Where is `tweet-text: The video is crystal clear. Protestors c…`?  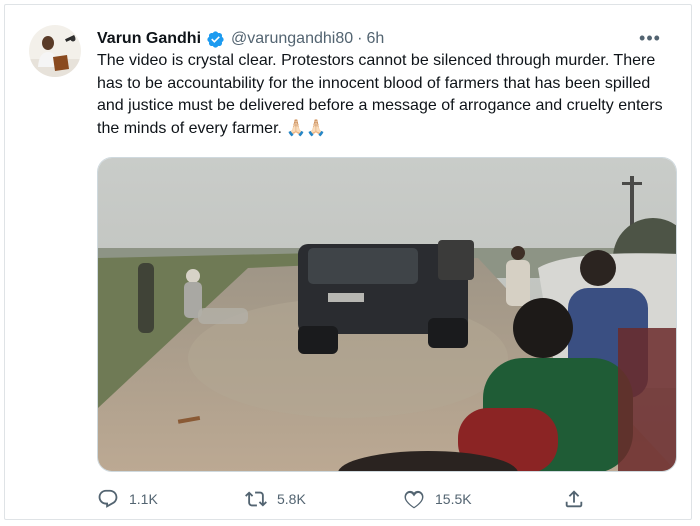
tweet-text: The video is crystal clear. Protestors c… is located at coordinates (380, 94).